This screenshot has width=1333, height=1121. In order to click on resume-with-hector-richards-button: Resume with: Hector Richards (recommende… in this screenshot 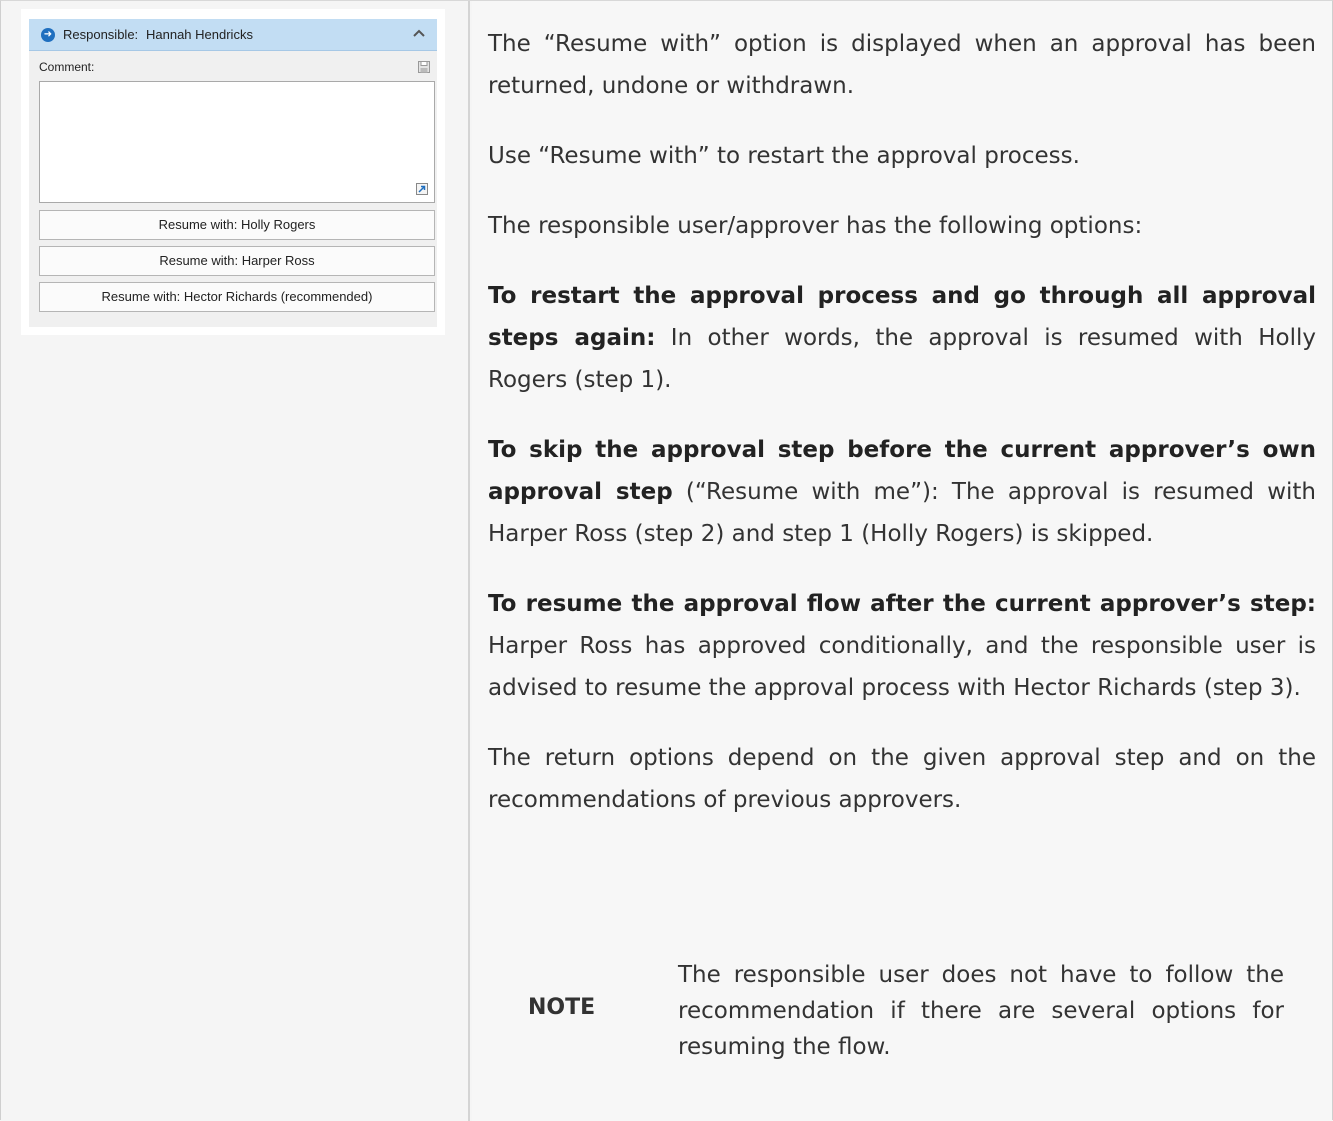, I will do `click(237, 297)`.